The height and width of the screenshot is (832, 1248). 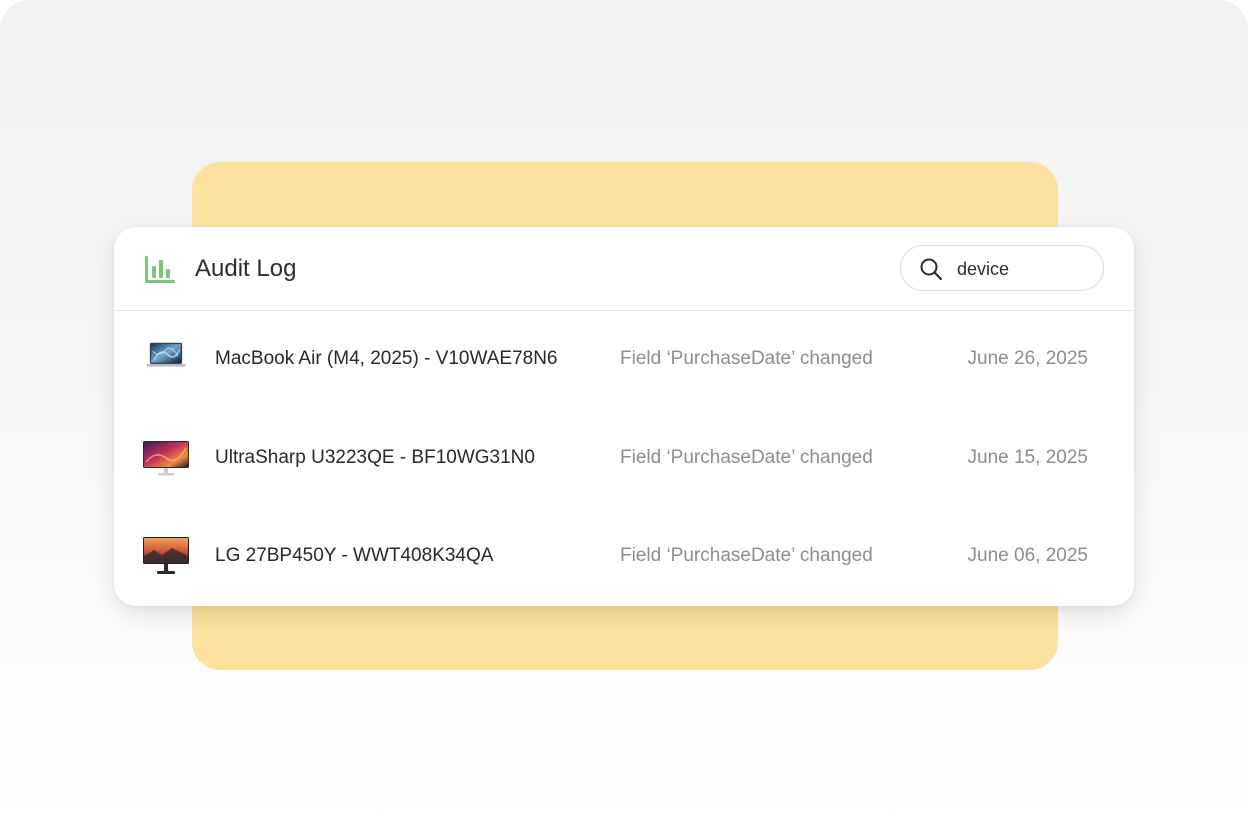 What do you see at coordinates (1027, 457) in the screenshot?
I see `event-date: June 15, 2025` at bounding box center [1027, 457].